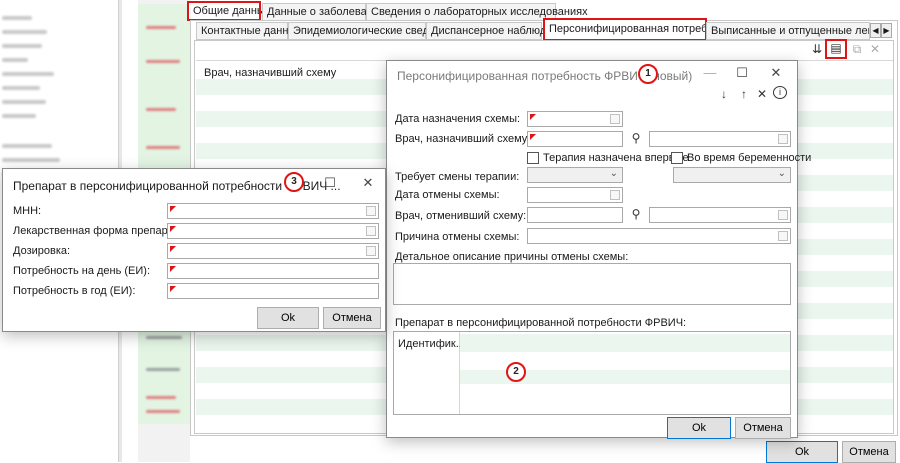  I want to click on grid-header-doctor: Врач, назначивший схему, so click(270, 73).